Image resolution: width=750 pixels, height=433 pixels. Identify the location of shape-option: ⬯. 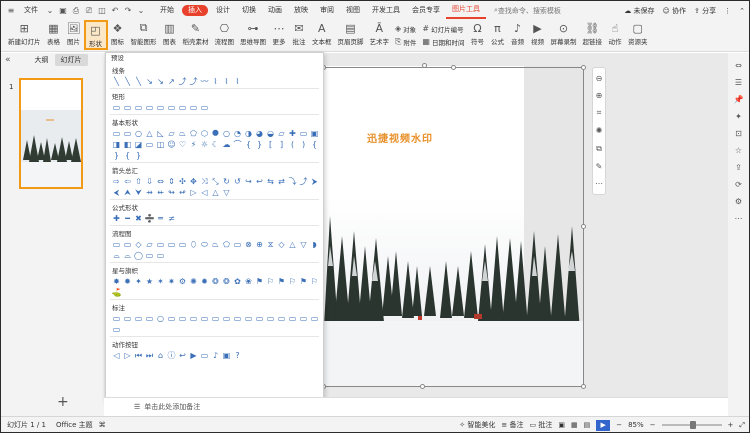
(193, 244).